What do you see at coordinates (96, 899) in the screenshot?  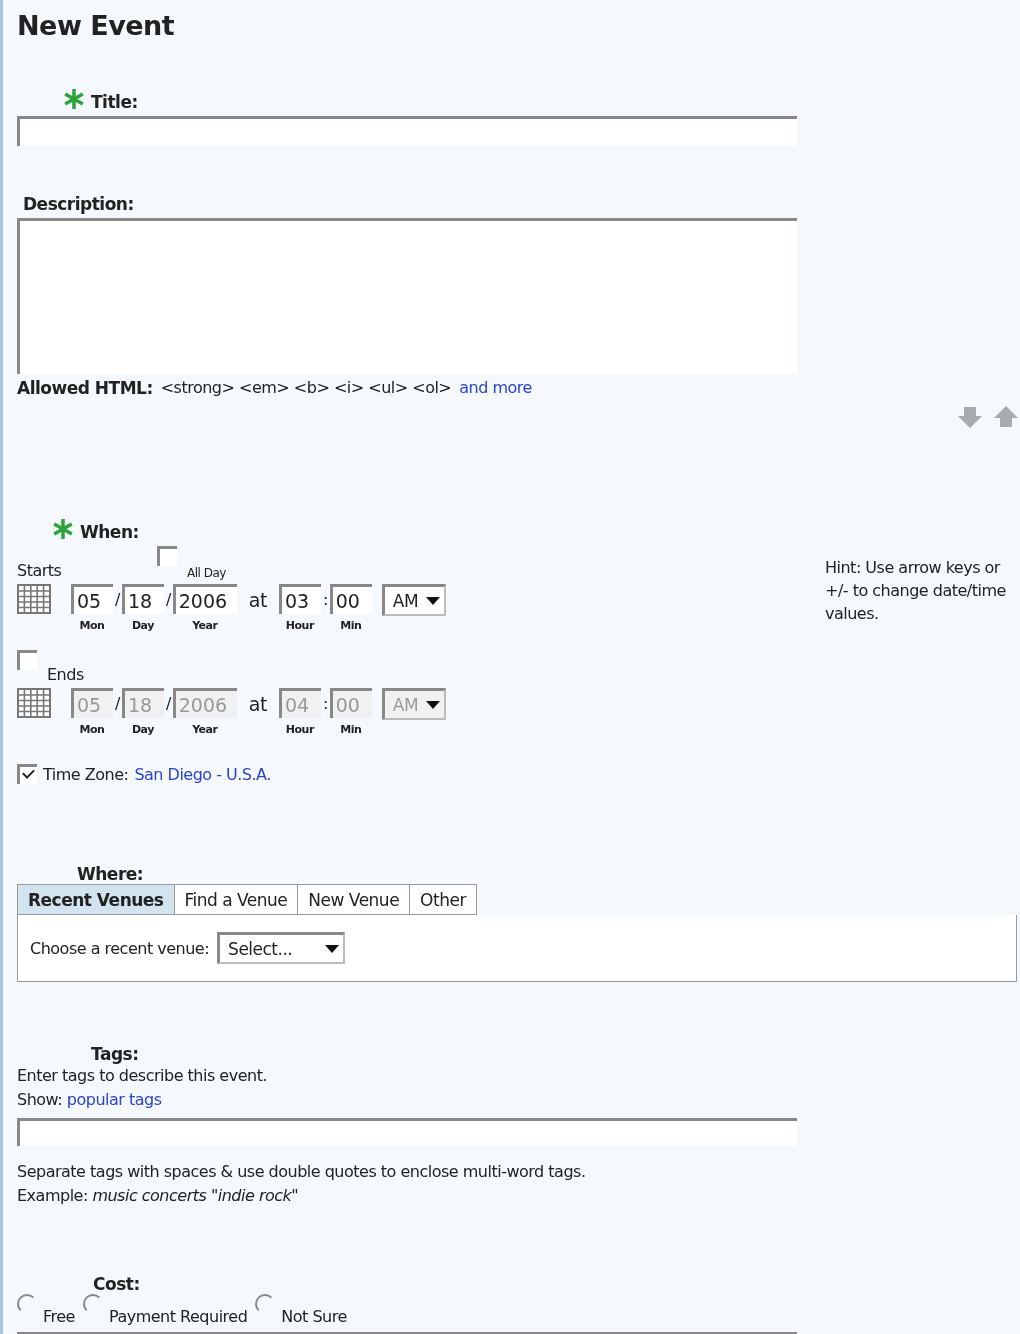 I see `venue-tab: Recent Venues` at bounding box center [96, 899].